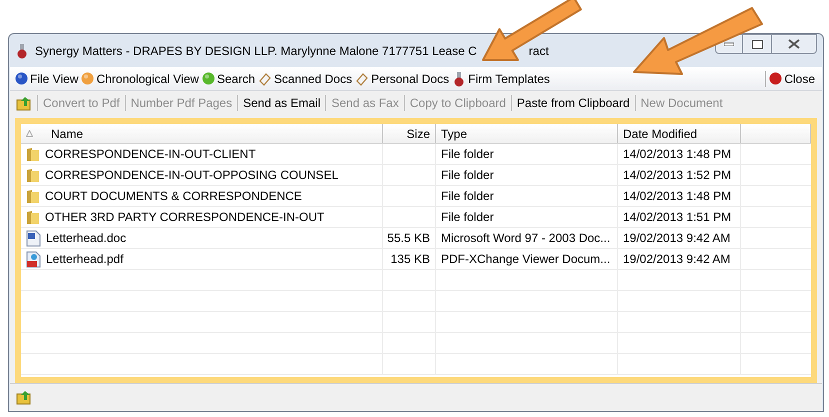 This screenshot has height=417, width=829. What do you see at coordinates (140, 79) in the screenshot?
I see `menu-item: Chronological View` at bounding box center [140, 79].